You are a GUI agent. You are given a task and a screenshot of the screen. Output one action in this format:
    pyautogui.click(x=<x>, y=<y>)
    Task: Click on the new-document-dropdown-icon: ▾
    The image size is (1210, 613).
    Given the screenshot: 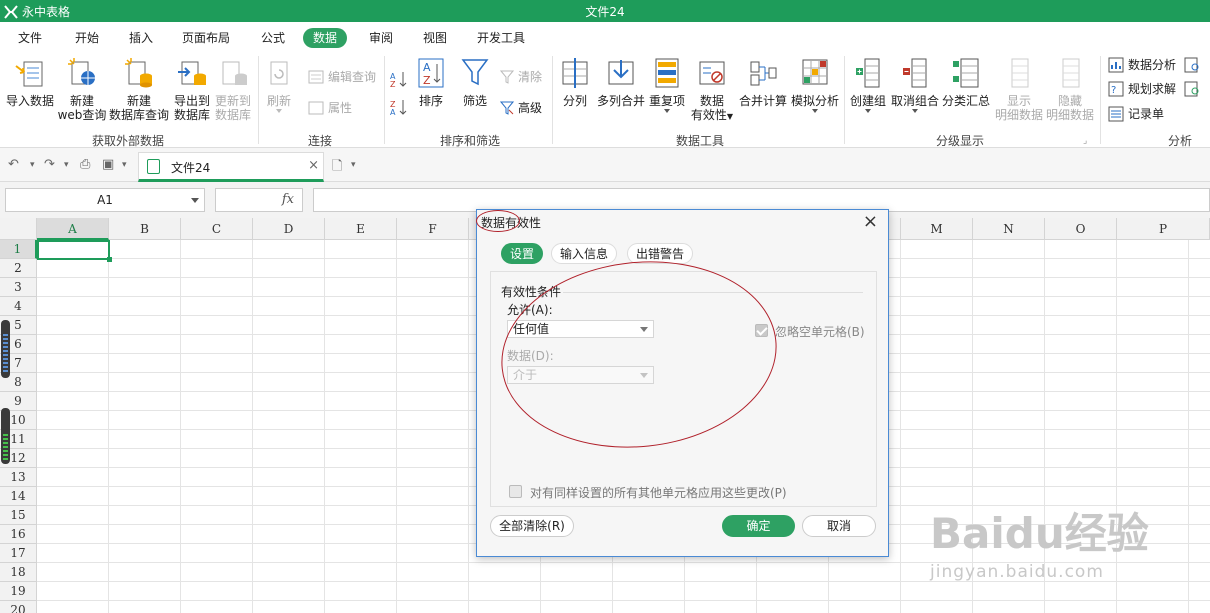 What is the action you would take?
    pyautogui.click(x=353, y=165)
    